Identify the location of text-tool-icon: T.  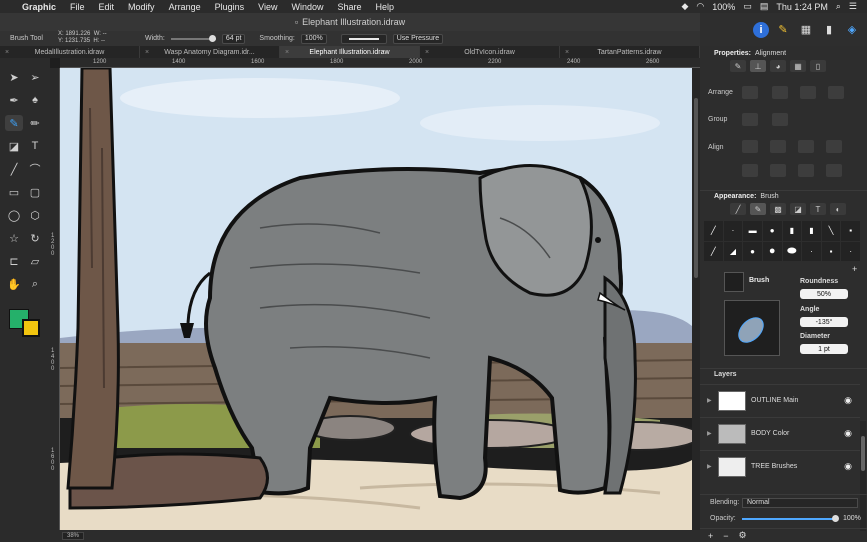
(35, 146).